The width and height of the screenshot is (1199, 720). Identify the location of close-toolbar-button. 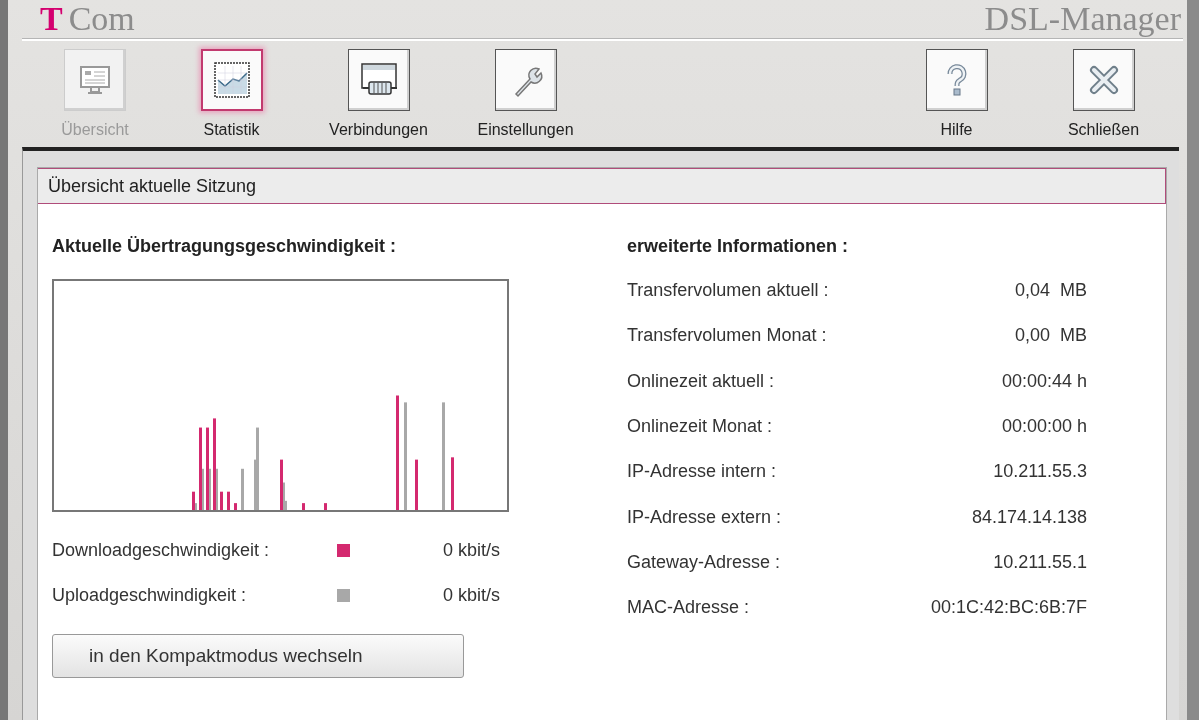
(1103, 80).